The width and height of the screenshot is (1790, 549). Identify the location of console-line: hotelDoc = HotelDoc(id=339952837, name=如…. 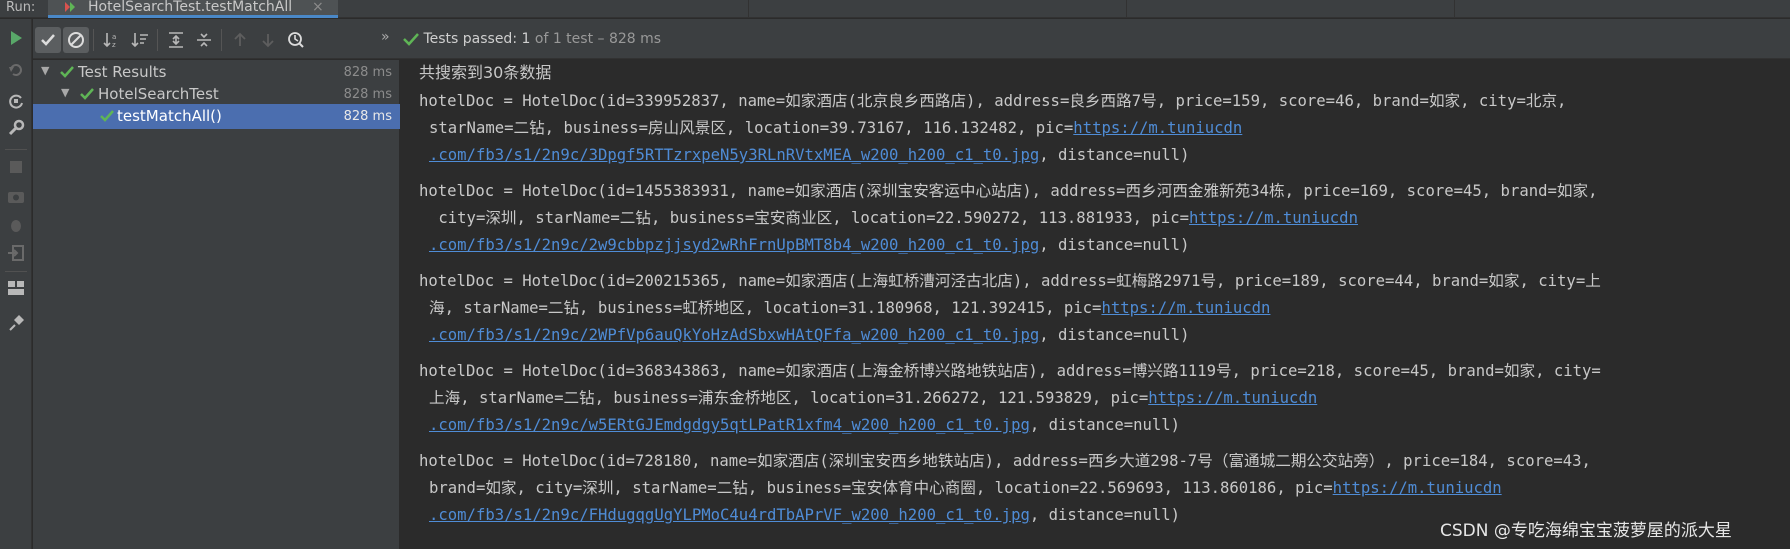
(993, 101).